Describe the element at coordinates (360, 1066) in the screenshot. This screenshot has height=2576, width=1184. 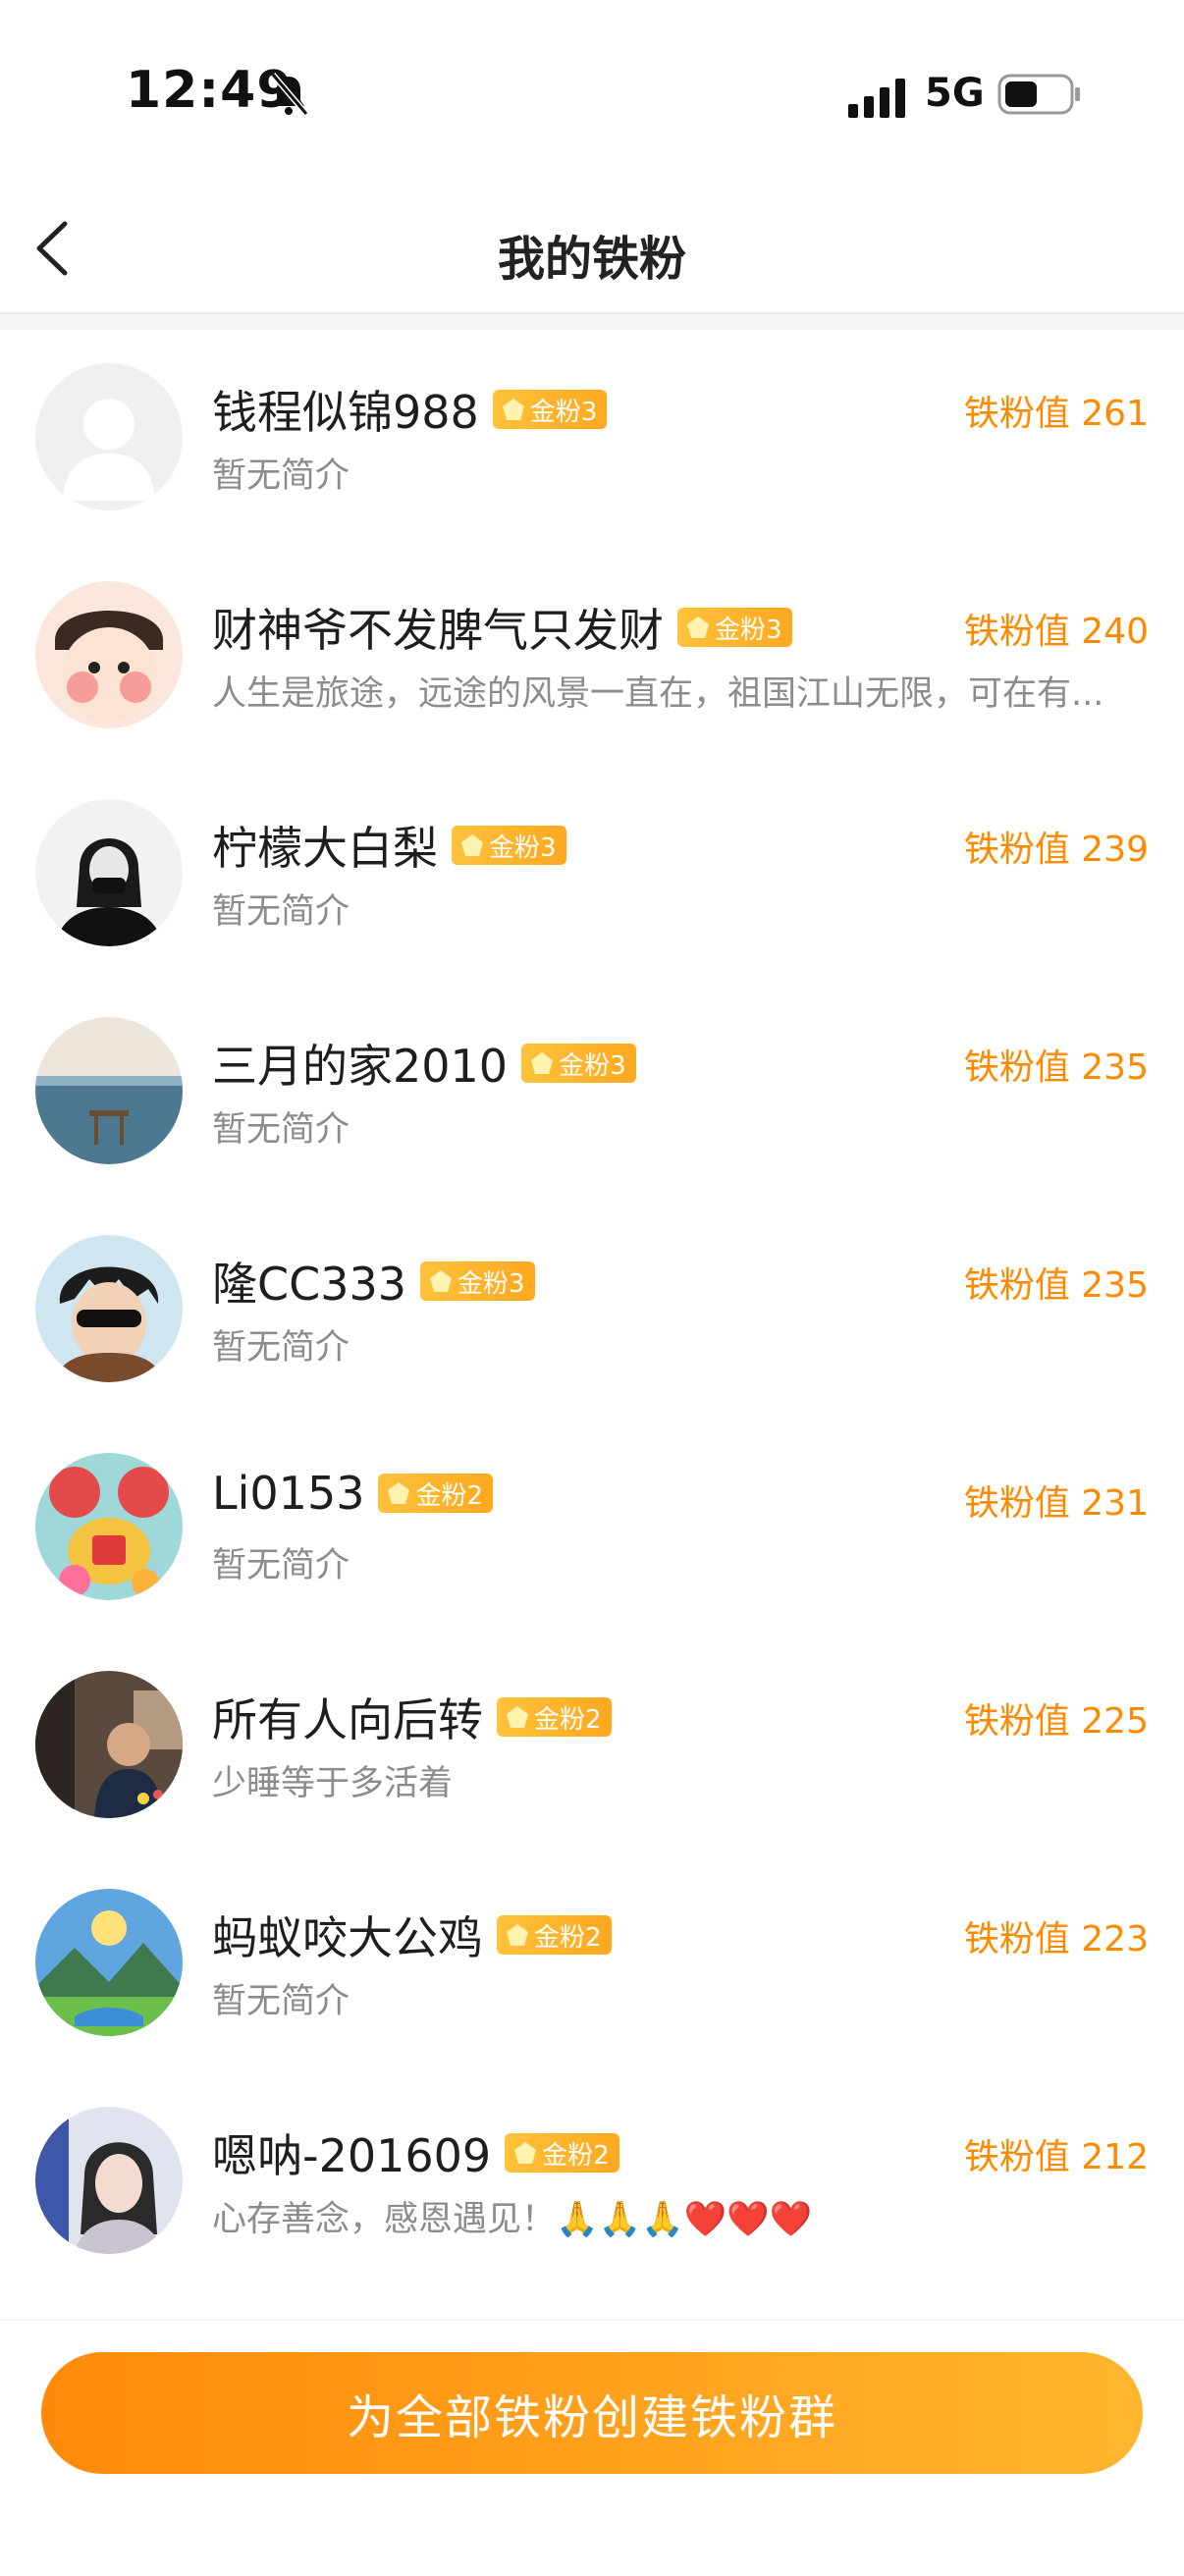
I see `fan-name: 三月的家2010` at that location.